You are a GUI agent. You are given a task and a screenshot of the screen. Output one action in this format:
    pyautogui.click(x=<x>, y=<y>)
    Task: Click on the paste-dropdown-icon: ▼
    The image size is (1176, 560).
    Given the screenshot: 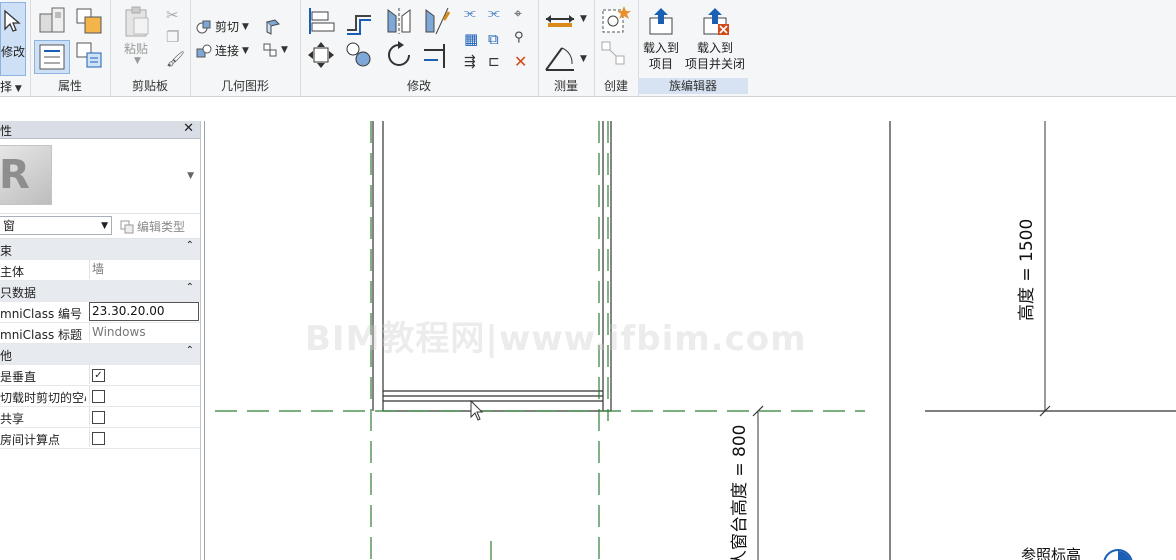 What is the action you would take?
    pyautogui.click(x=137, y=61)
    